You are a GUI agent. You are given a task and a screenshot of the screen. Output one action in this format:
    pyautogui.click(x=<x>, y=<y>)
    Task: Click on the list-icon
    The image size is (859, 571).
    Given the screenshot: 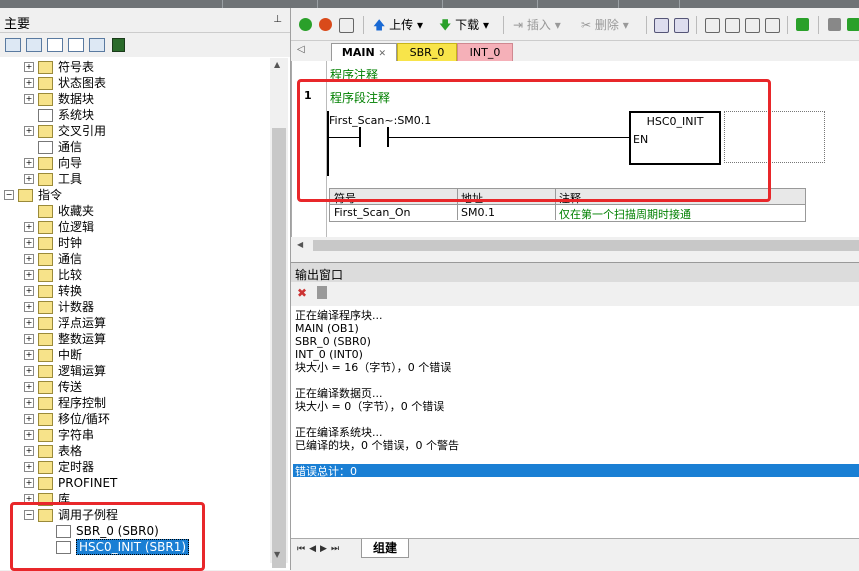 What is the action you would take?
    pyautogui.click(x=76, y=45)
    